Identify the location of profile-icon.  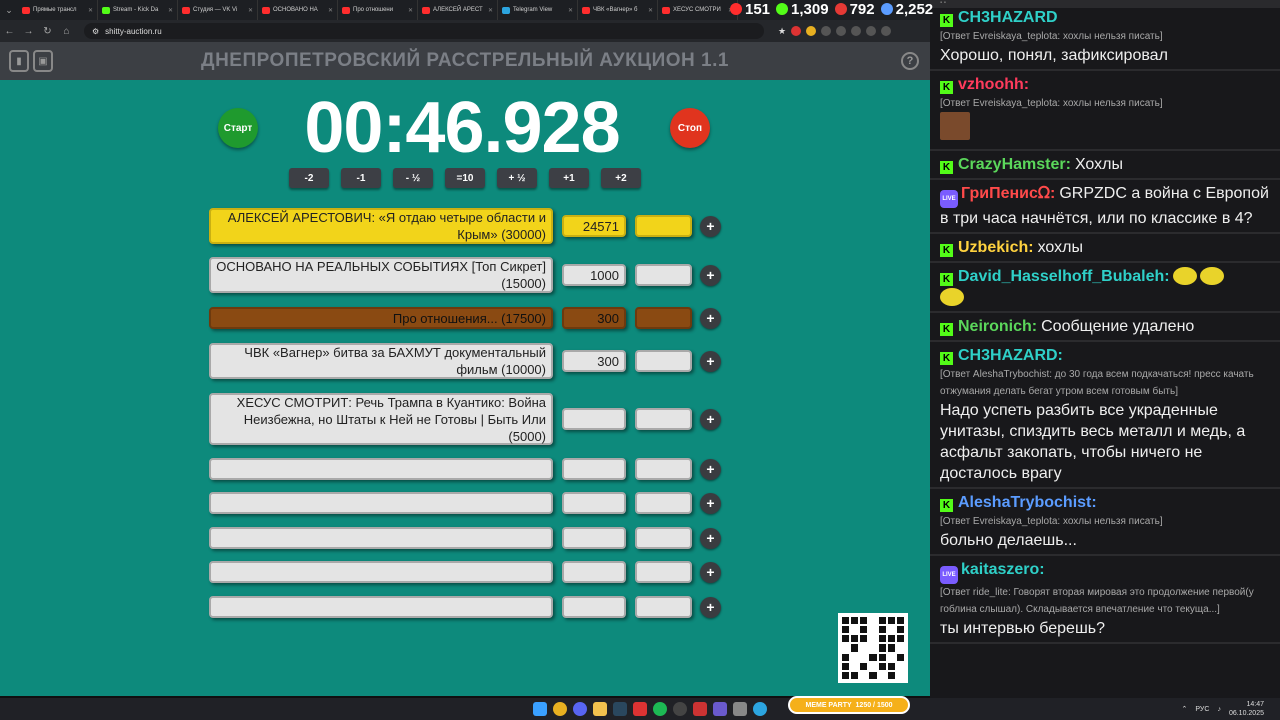
(871, 31).